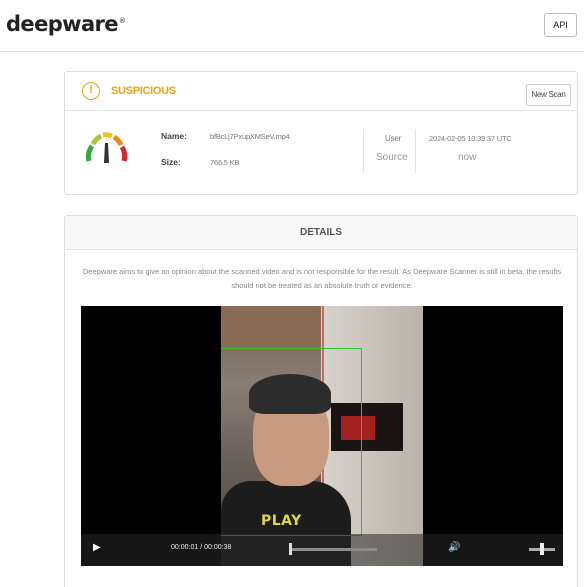 The height and width of the screenshot is (587, 584). Describe the element at coordinates (291, 442) in the screenshot. I see `face-detection-box` at that location.